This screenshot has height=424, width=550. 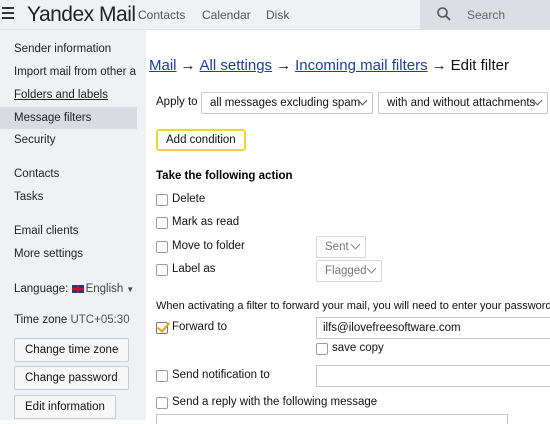 I want to click on label-select: Flagged, so click(x=349, y=271).